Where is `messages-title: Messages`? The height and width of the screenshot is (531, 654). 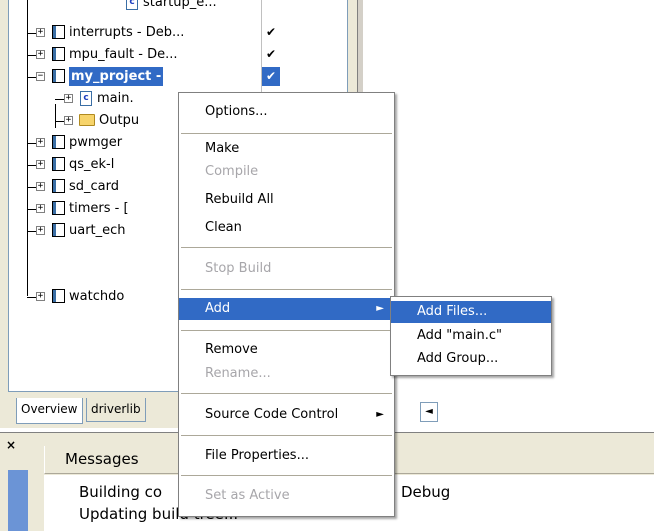 messages-title: Messages is located at coordinates (102, 459).